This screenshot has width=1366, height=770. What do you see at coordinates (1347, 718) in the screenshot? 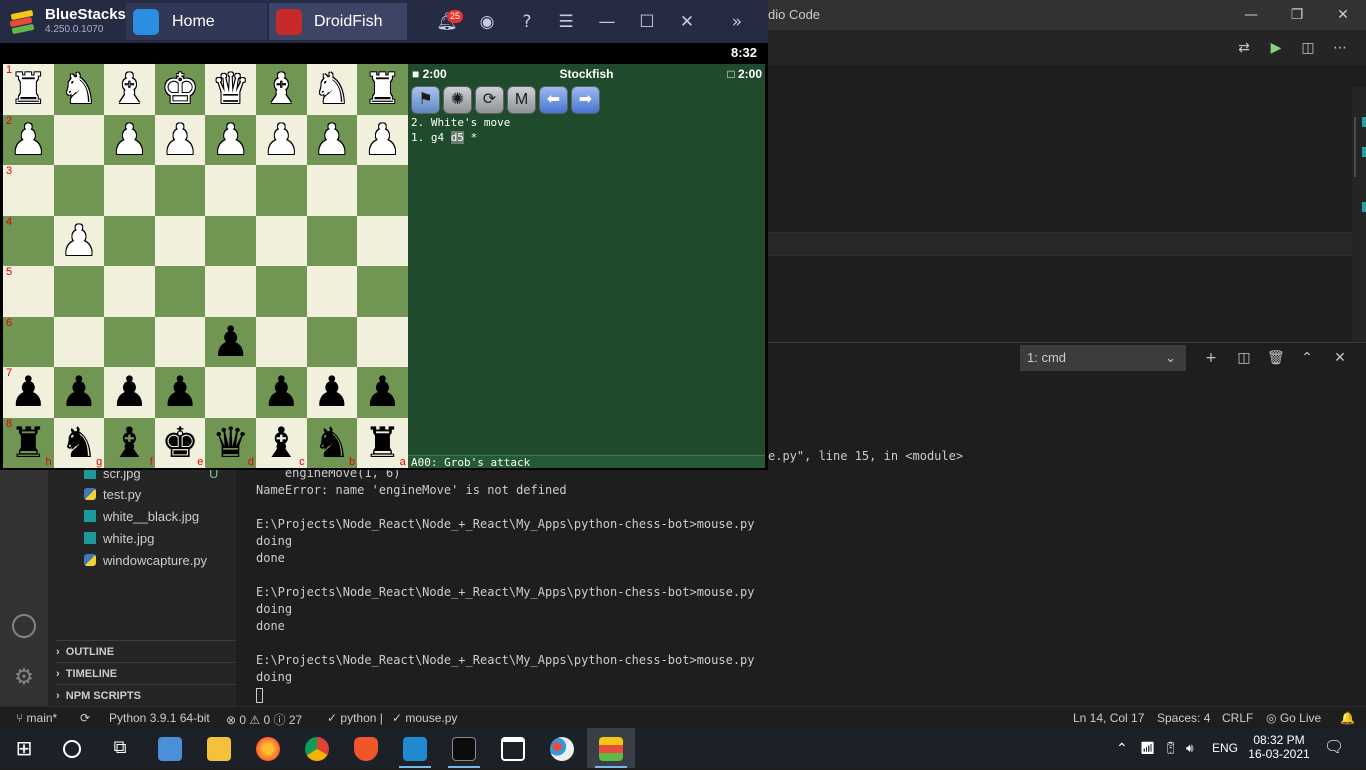
I see `notifications-icon: 🔔` at bounding box center [1347, 718].